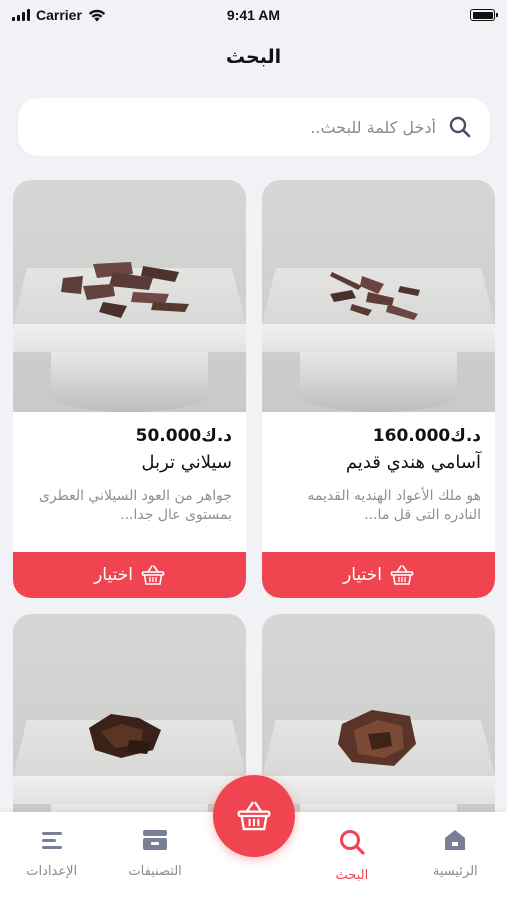 The width and height of the screenshot is (507, 900). What do you see at coordinates (426, 436) in the screenshot?
I see `product-price: 160.000د.ك` at bounding box center [426, 436].